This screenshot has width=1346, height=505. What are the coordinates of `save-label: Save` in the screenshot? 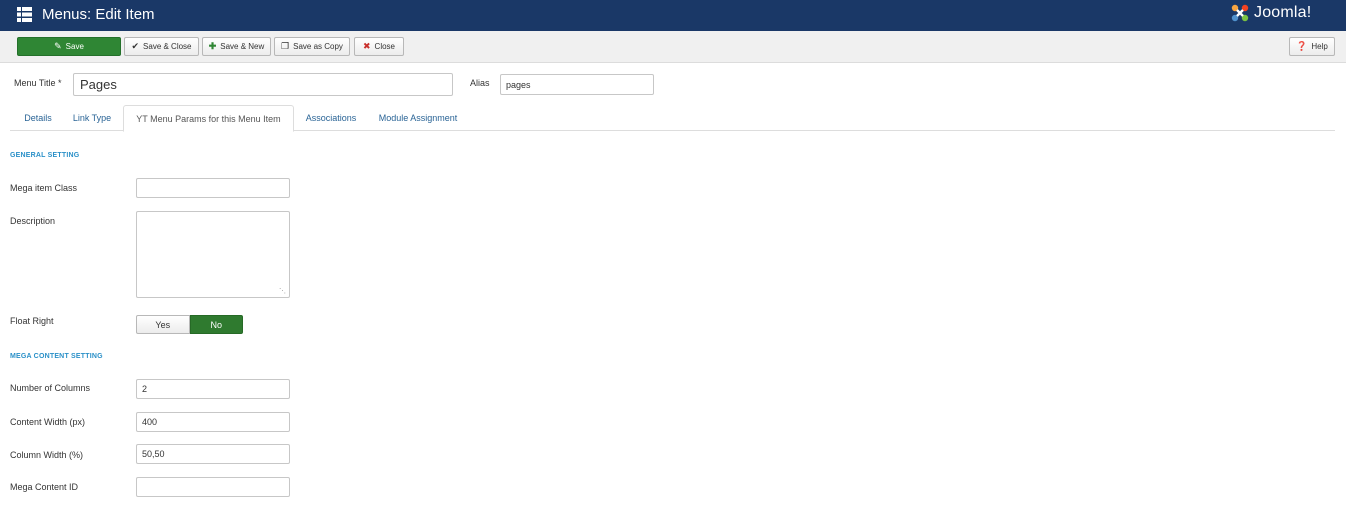 It's located at (74, 46).